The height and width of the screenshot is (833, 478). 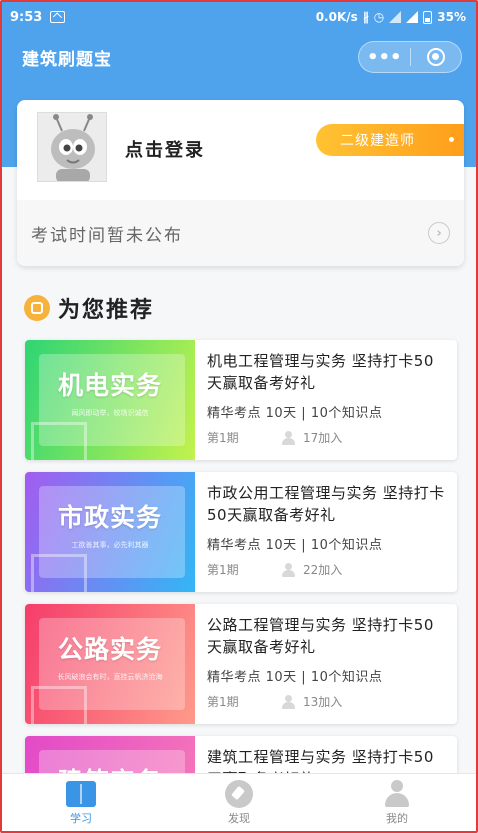 What do you see at coordinates (439, 233) in the screenshot?
I see `chevron-right-icon: ›` at bounding box center [439, 233].